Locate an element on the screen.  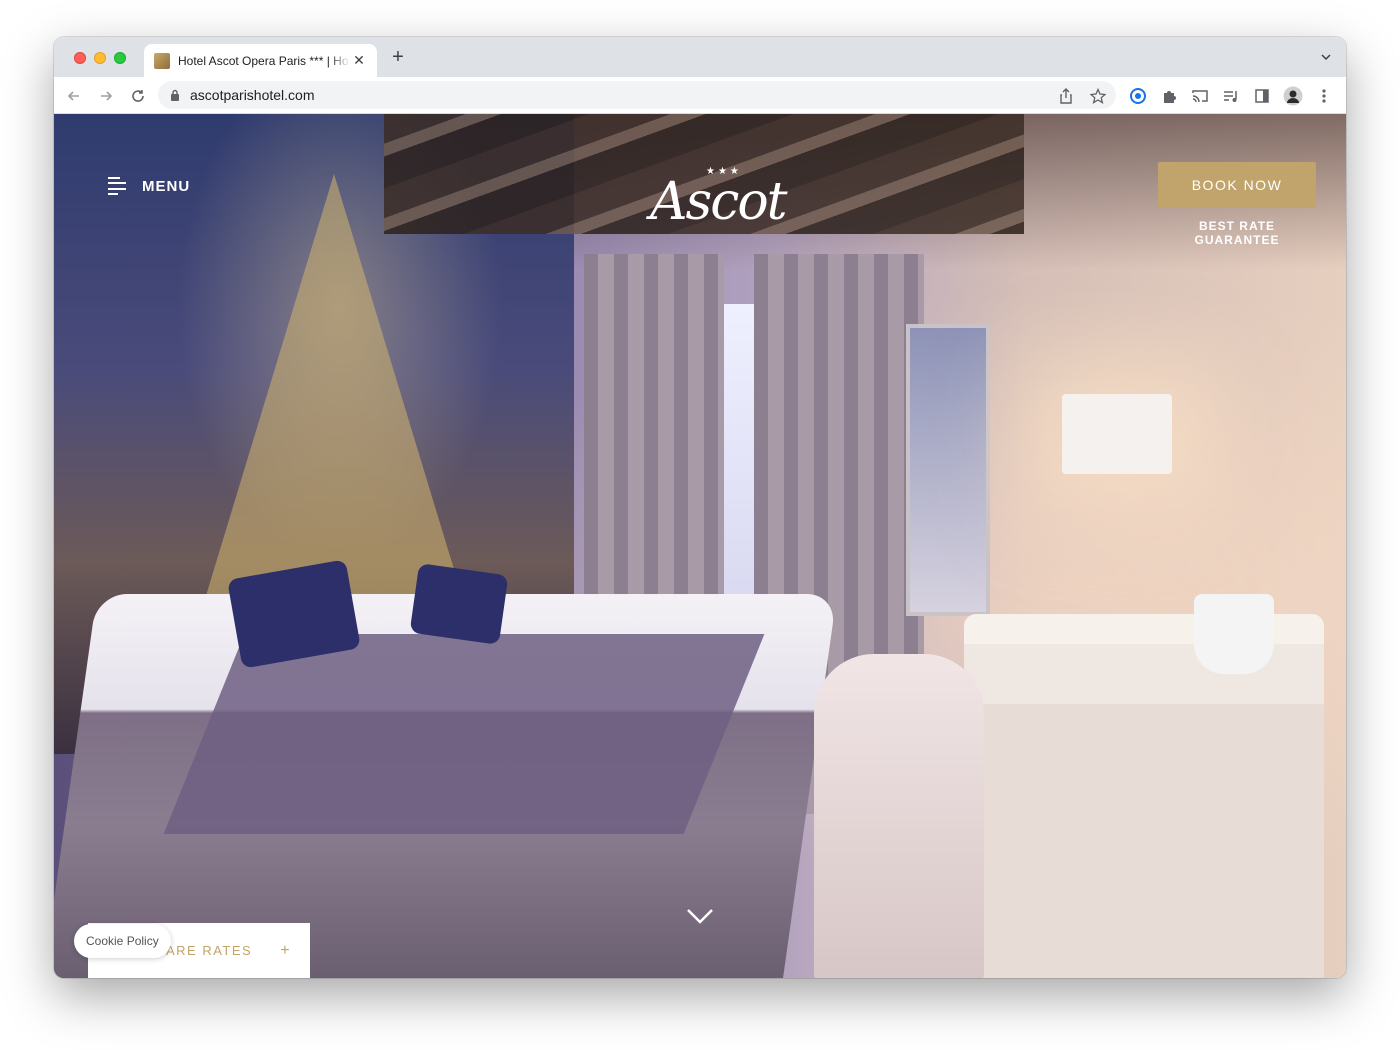
bookmark-star-icon is located at coordinates (1098, 96).